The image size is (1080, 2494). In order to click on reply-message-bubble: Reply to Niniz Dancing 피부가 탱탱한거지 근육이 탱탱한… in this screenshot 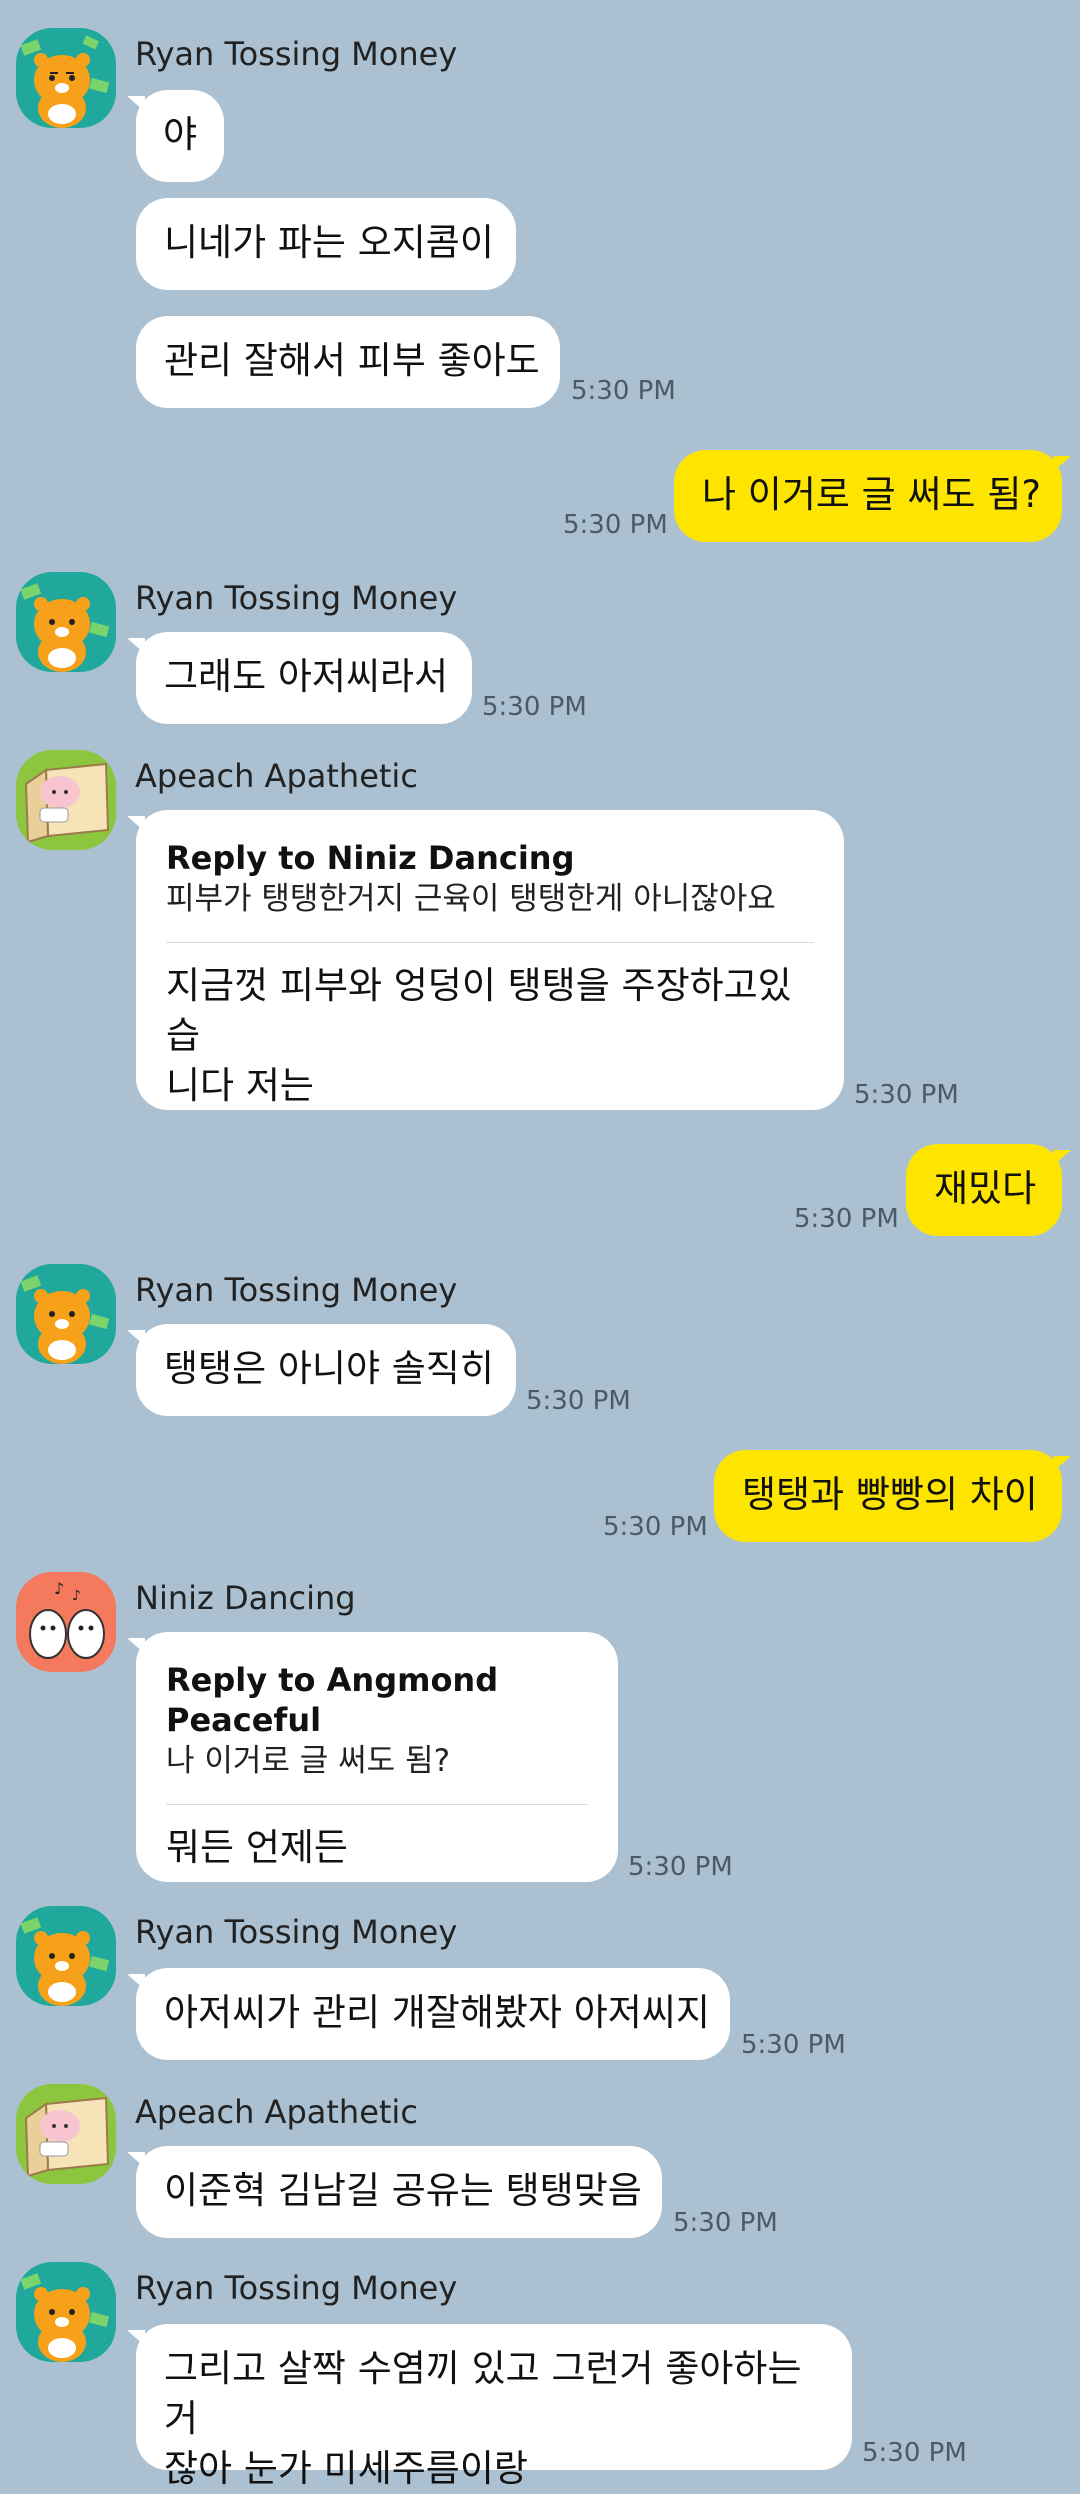, I will do `click(485, 960)`.